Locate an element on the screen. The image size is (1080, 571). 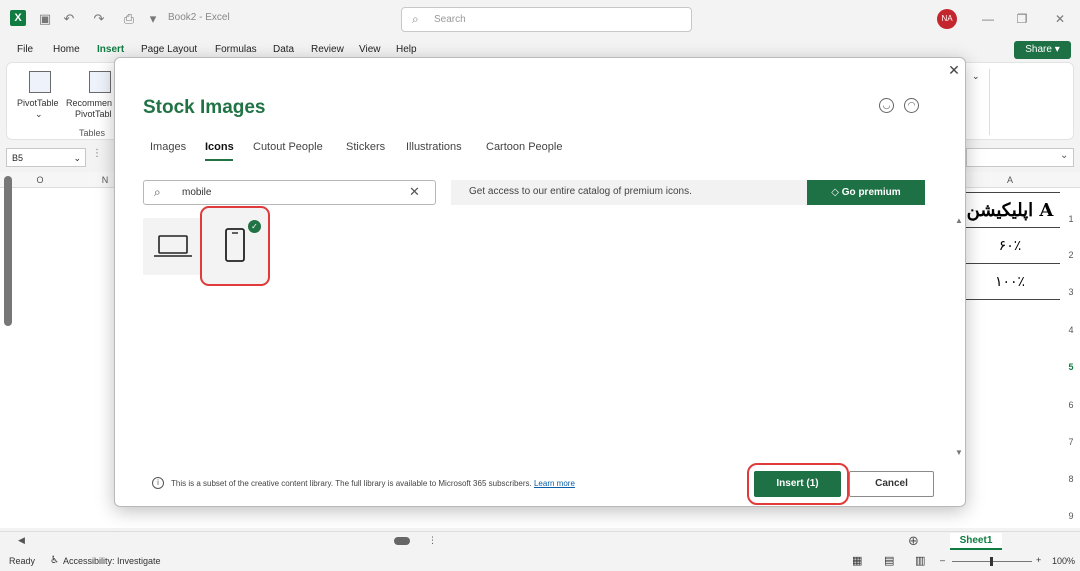
icon-search-input: ⌕ mobile ✕ is located at coordinates (289, 192).